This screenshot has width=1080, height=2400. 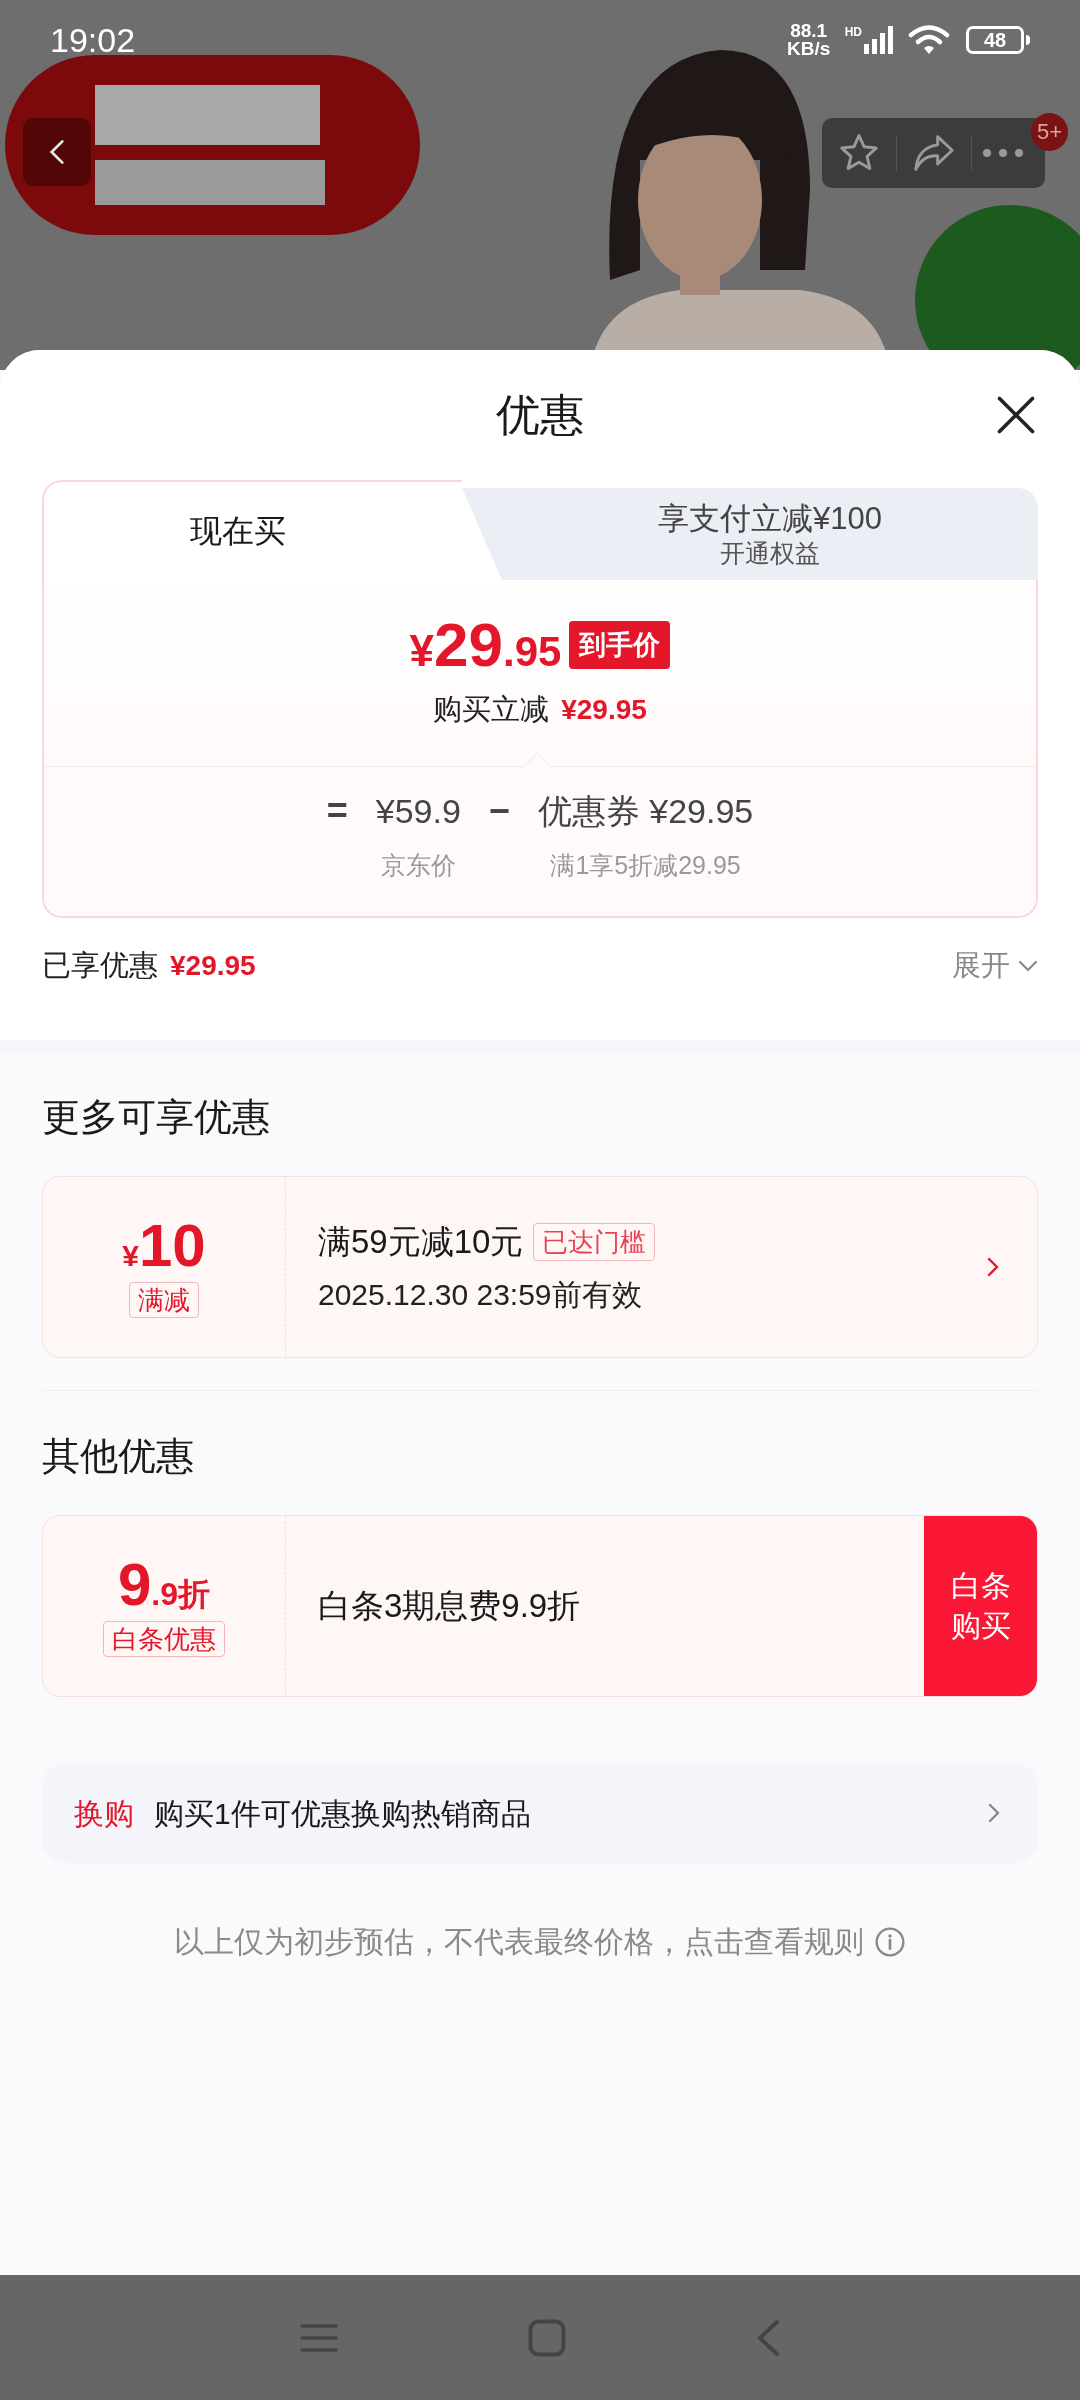 I want to click on section-title: 其他优惠, so click(x=118, y=1456).